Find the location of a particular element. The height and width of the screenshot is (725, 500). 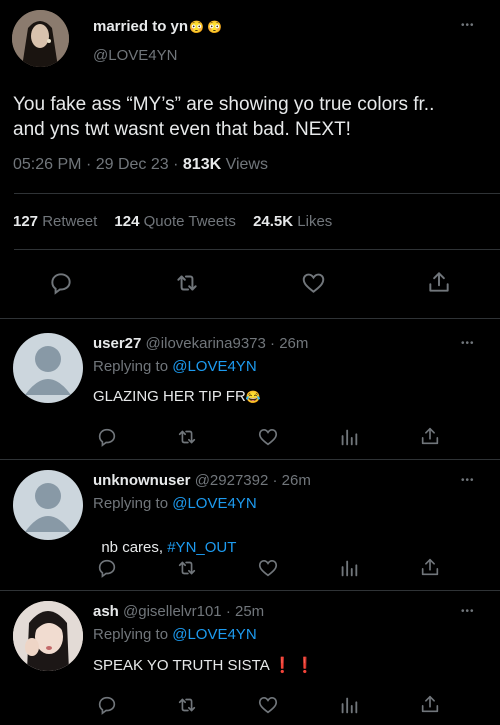

quote-label: Quote Tweets is located at coordinates (189, 221).